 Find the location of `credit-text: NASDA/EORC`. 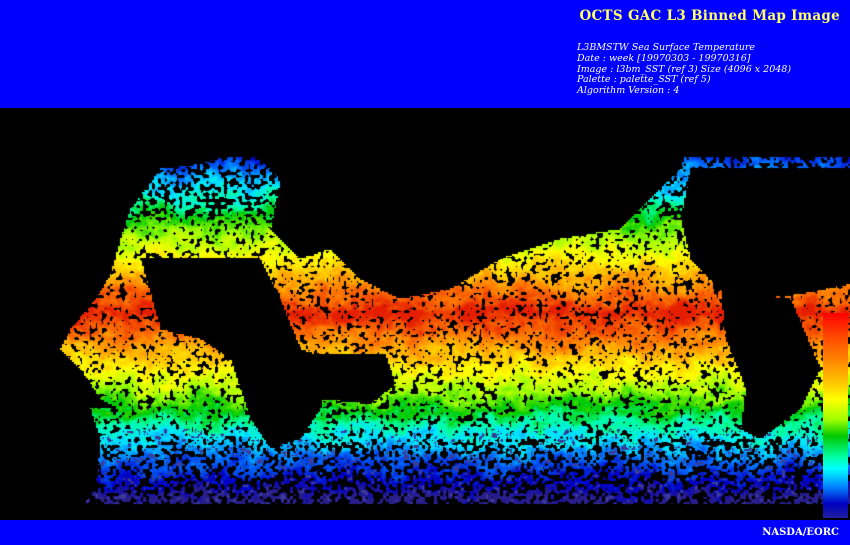

credit-text: NASDA/EORC is located at coordinates (800, 532).